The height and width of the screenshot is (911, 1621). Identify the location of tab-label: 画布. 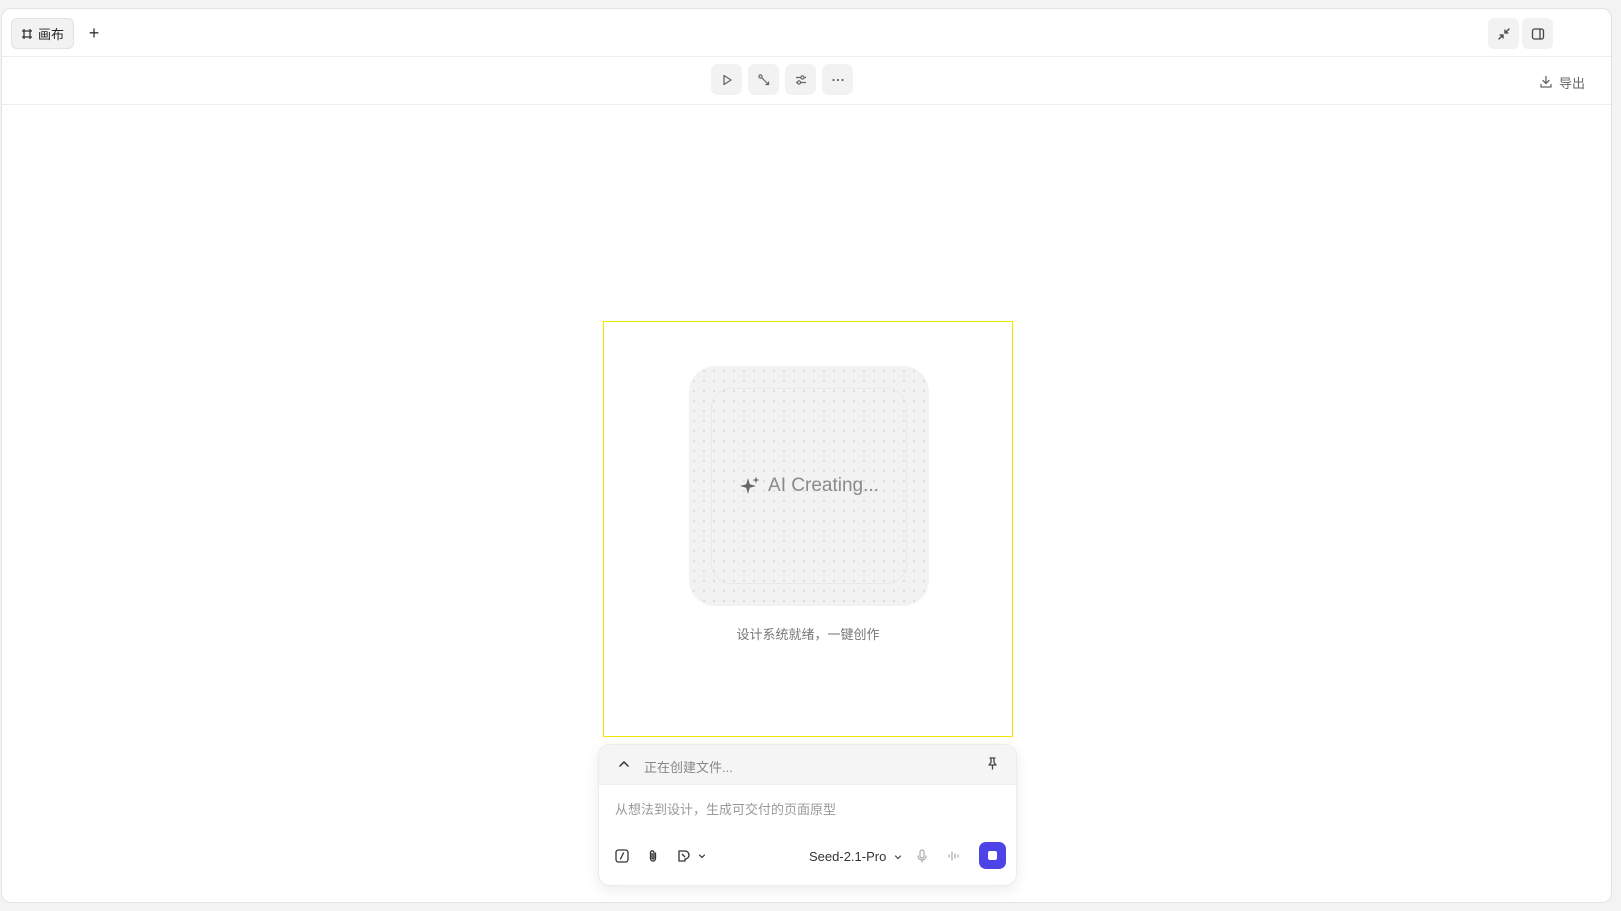
(50, 34).